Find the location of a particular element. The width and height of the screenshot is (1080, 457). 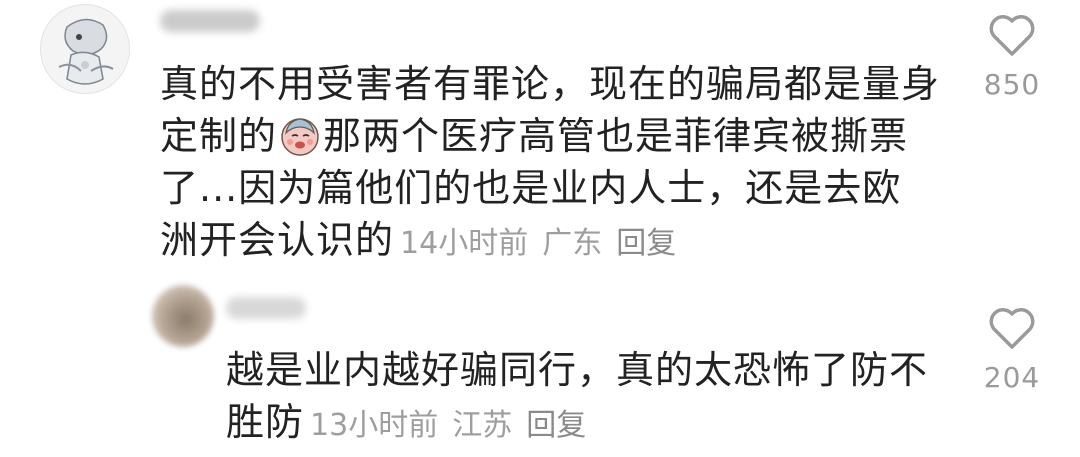

comment-location: 广东 is located at coordinates (572, 243).